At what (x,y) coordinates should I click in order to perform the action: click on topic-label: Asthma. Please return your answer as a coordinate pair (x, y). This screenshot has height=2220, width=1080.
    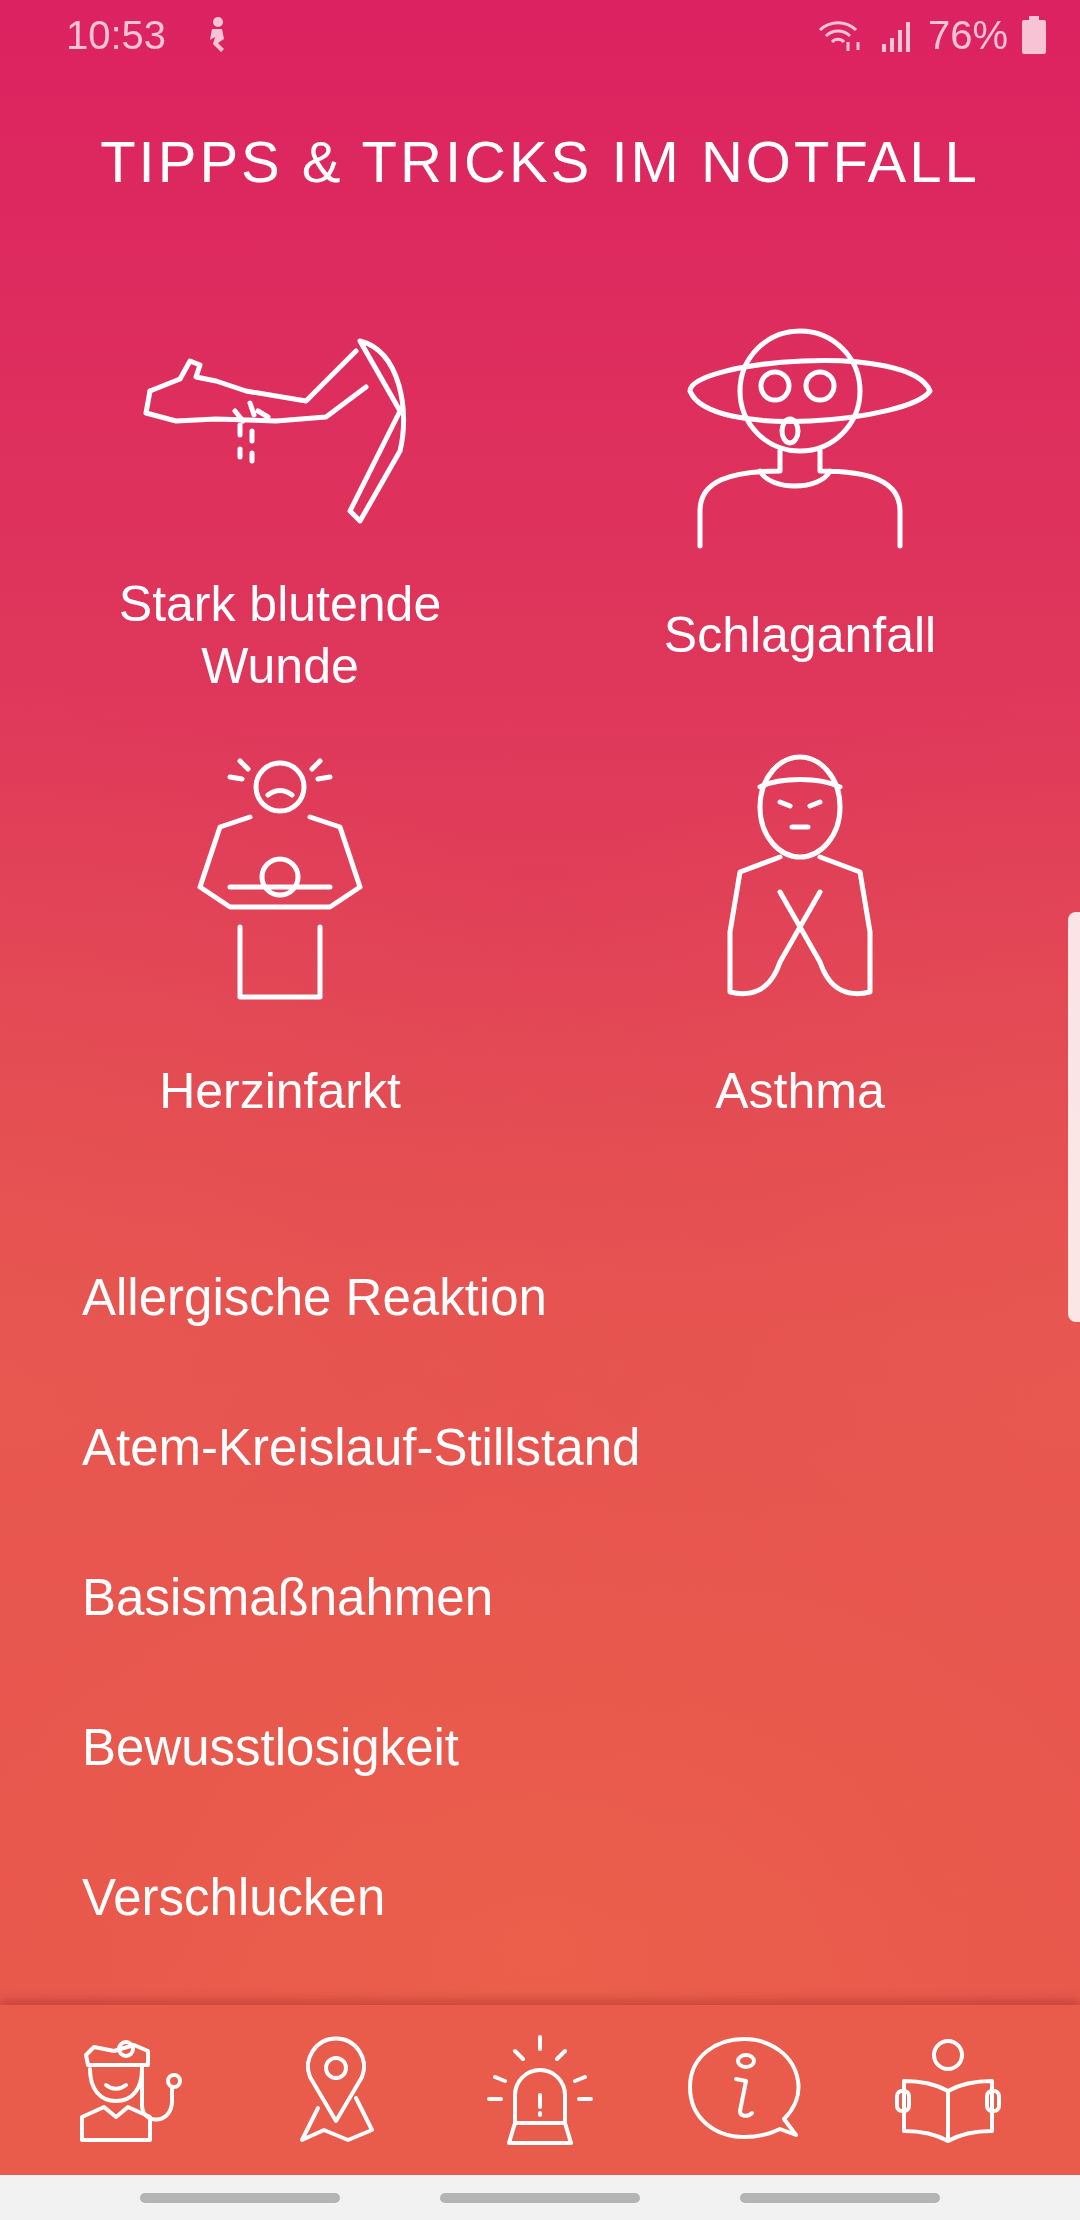
    Looking at the image, I should click on (800, 1091).